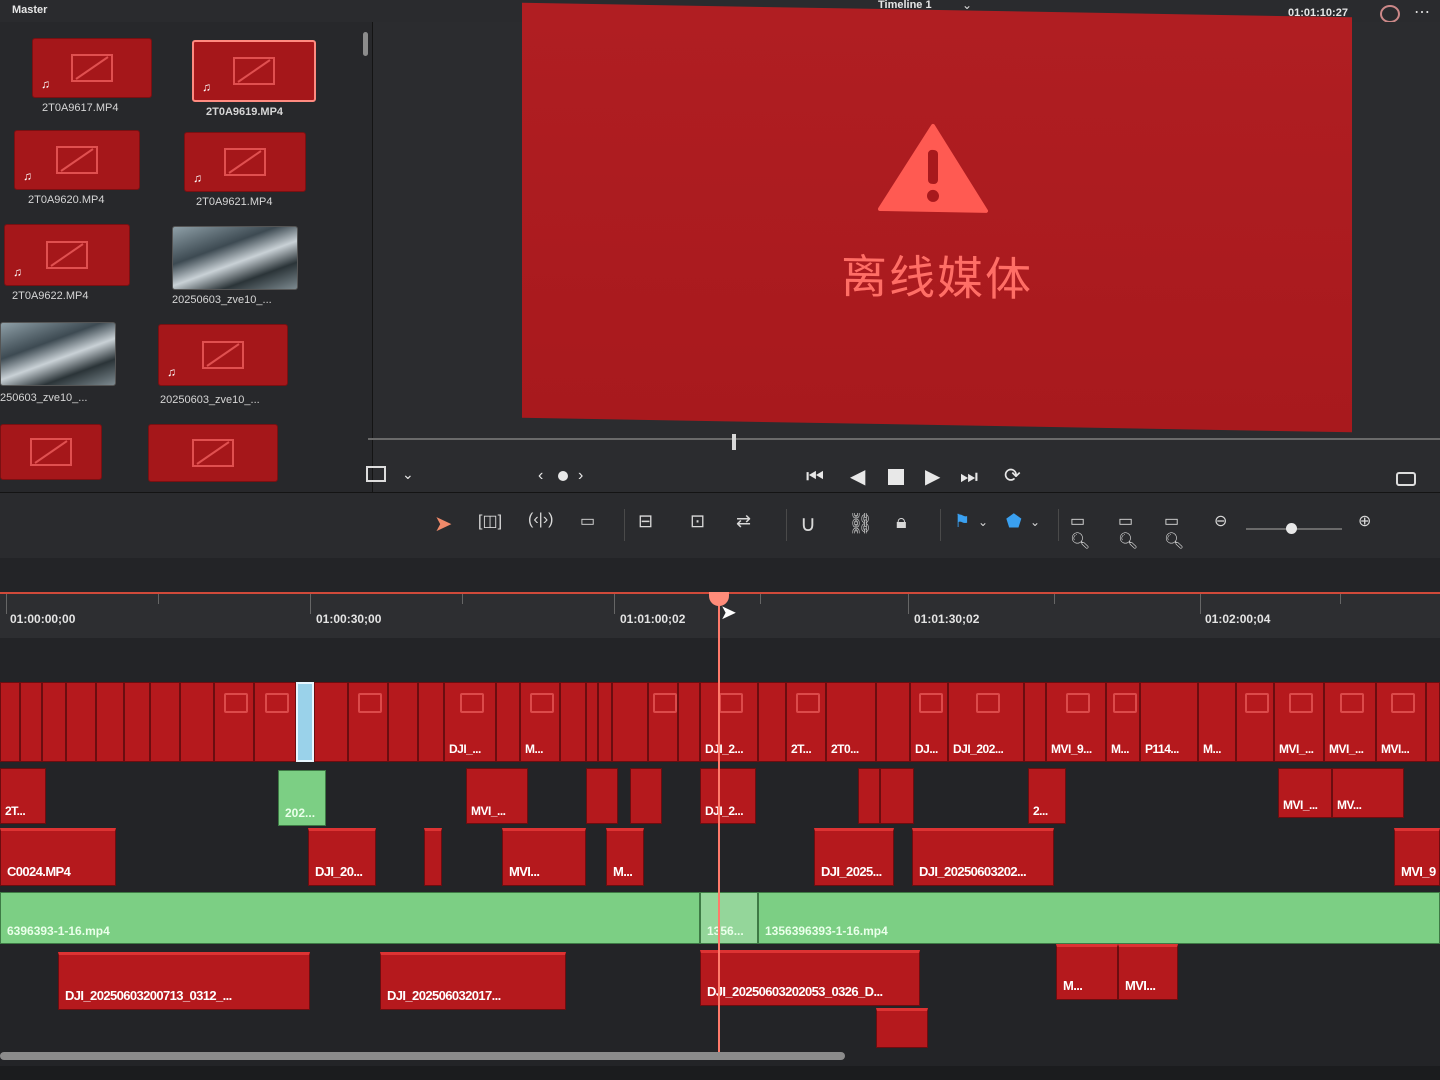  What do you see at coordinates (969, 477) in the screenshot?
I see `go-to-end-icon: ⏭` at bounding box center [969, 477].